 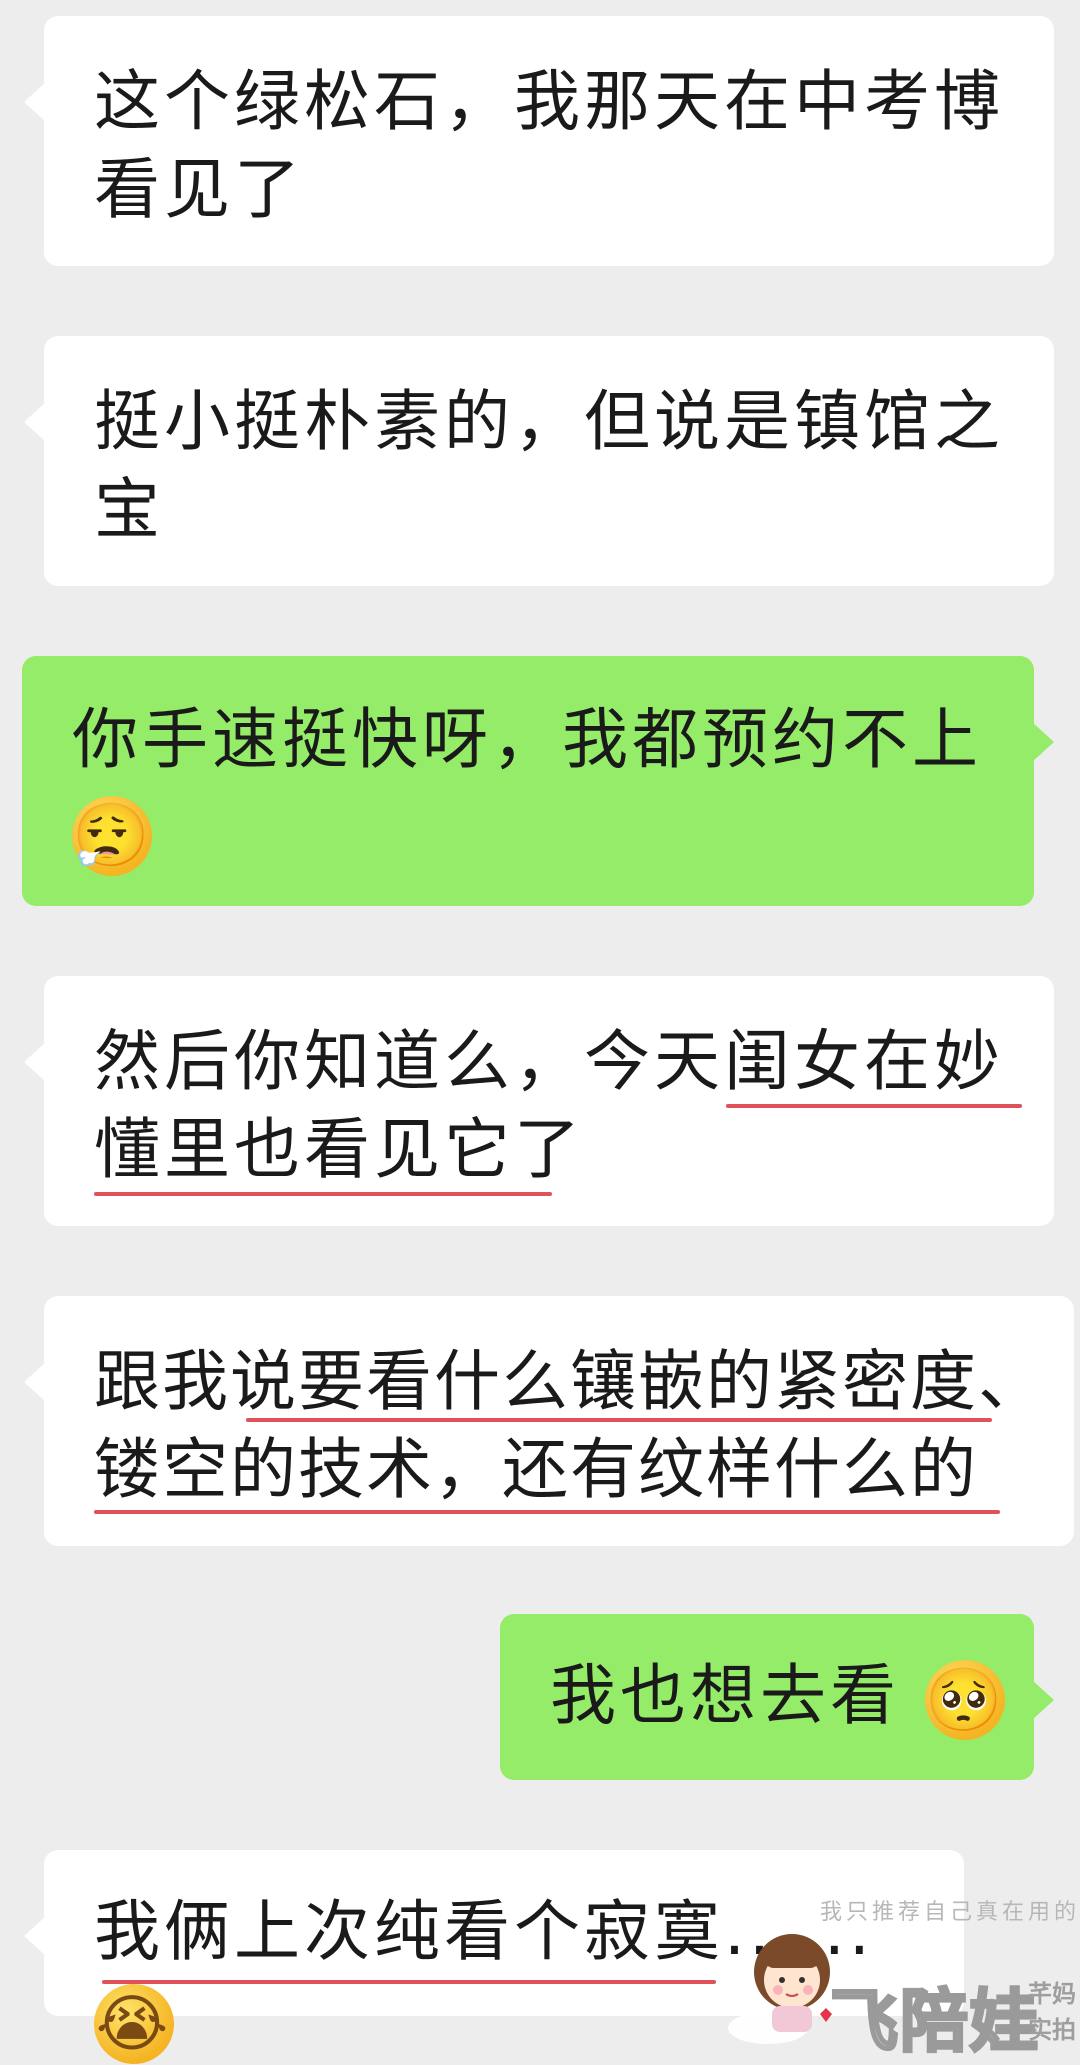 I want to click on message-bubble-received: 这个绿松石，我那天在中考博 看见了, so click(x=539, y=141).